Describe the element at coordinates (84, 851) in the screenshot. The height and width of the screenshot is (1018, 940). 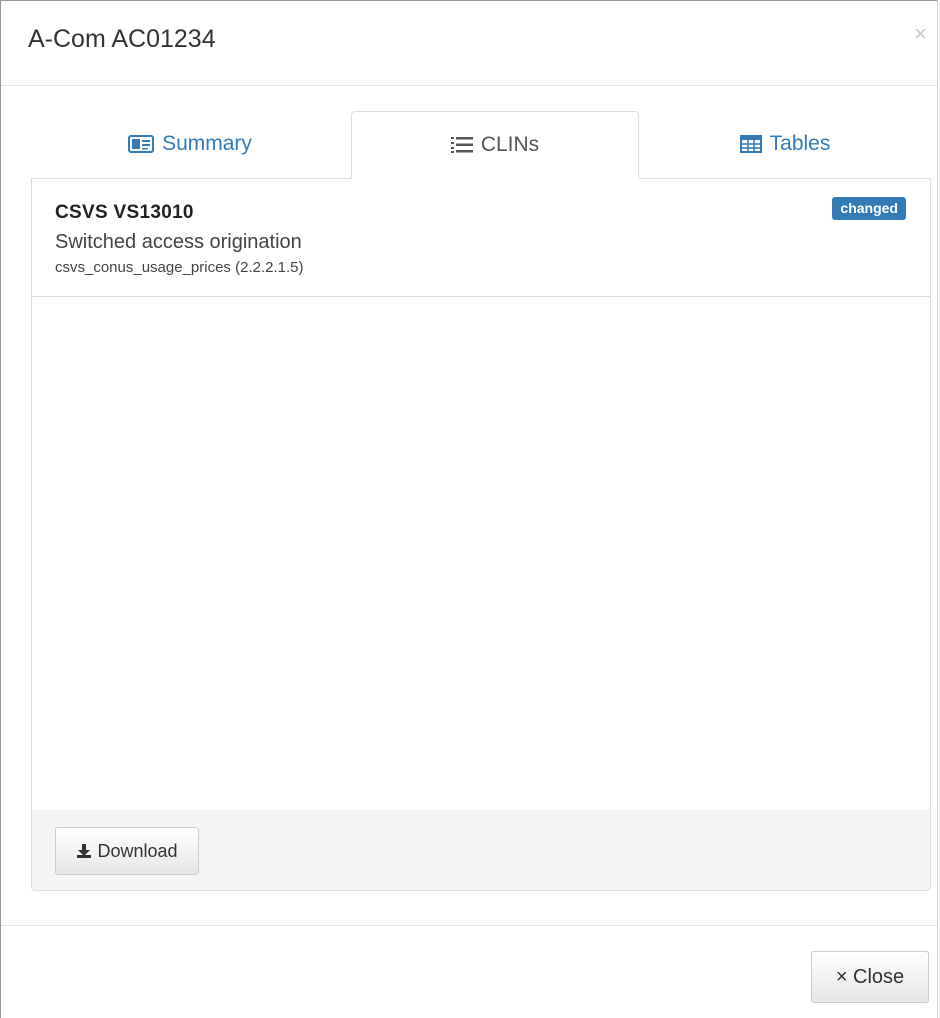
I see `download-icon` at that location.